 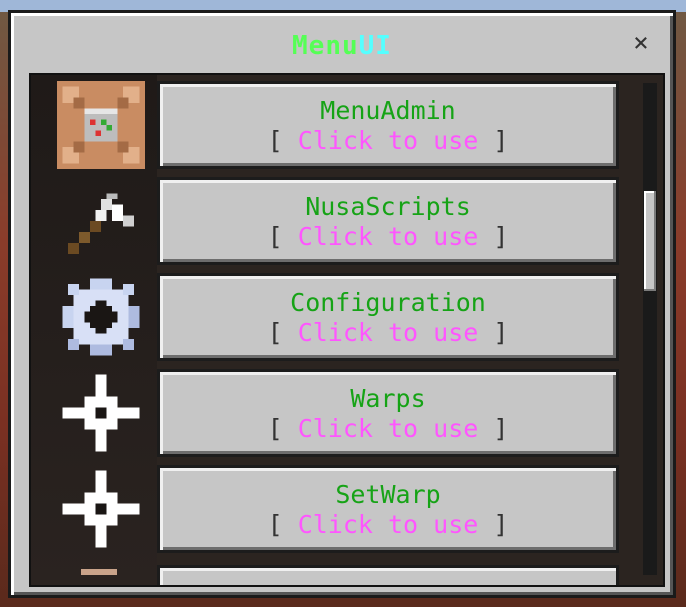 What do you see at coordinates (388, 398) in the screenshot?
I see `item-name: Warps` at bounding box center [388, 398].